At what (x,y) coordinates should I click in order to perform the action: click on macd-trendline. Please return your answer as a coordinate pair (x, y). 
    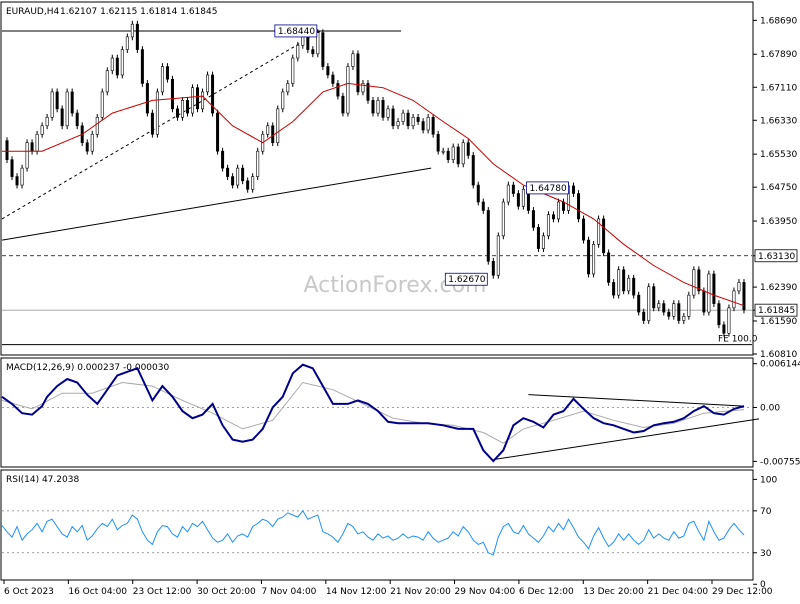
    Looking at the image, I should click on (636, 400).